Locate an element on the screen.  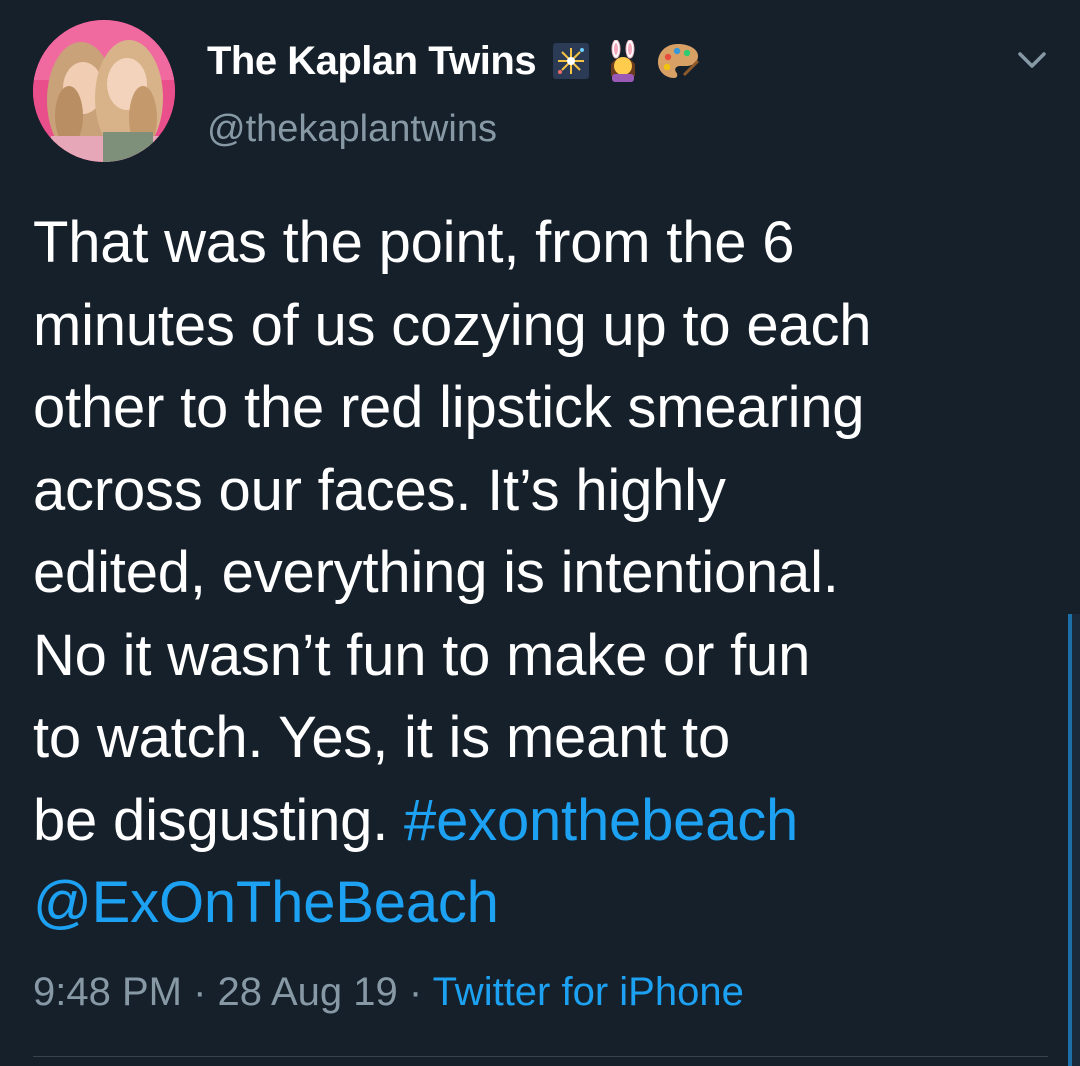
tweet-text-line: No it wasn’t fun to make or fun is located at coordinates (422, 655).